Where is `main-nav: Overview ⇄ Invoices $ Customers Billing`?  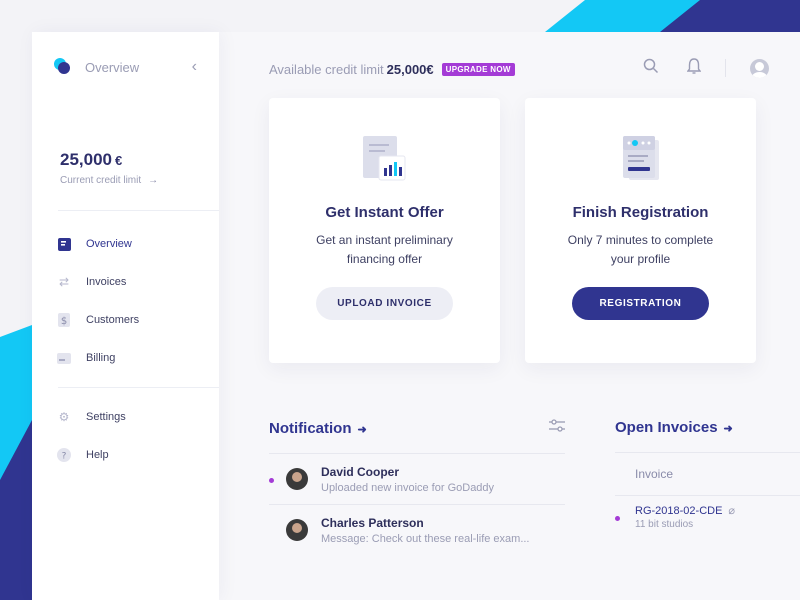 main-nav: Overview ⇄ Invoices $ Customers Billing is located at coordinates (125, 349).